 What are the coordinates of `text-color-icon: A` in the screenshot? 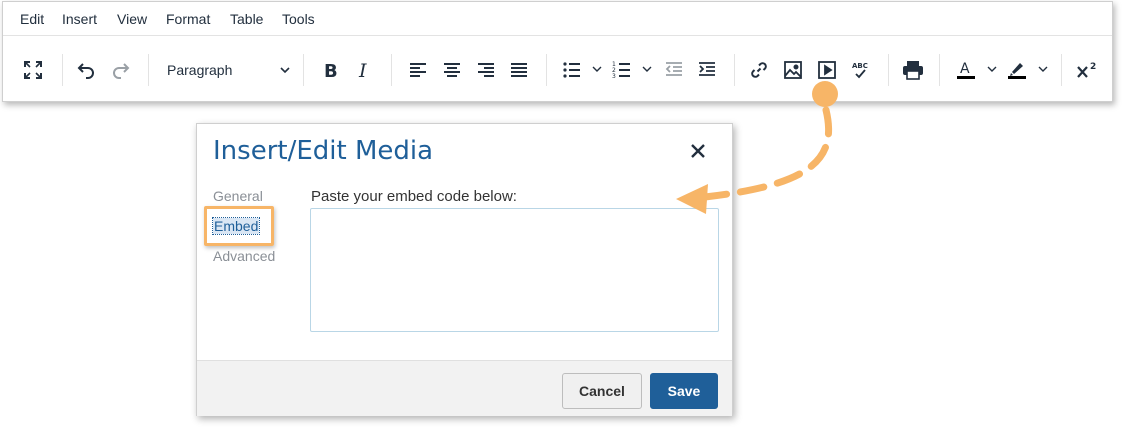 It's located at (966, 70).